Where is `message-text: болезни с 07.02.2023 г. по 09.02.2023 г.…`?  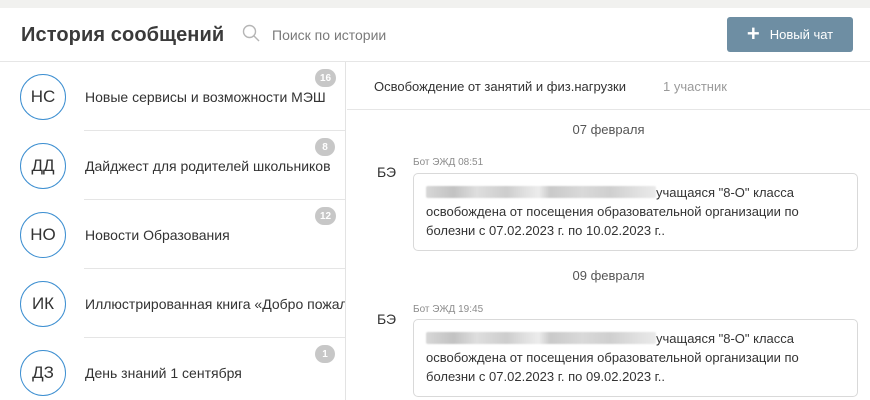
message-text: болезни с 07.02.2023 г. по 09.02.2023 г.… is located at coordinates (546, 376).